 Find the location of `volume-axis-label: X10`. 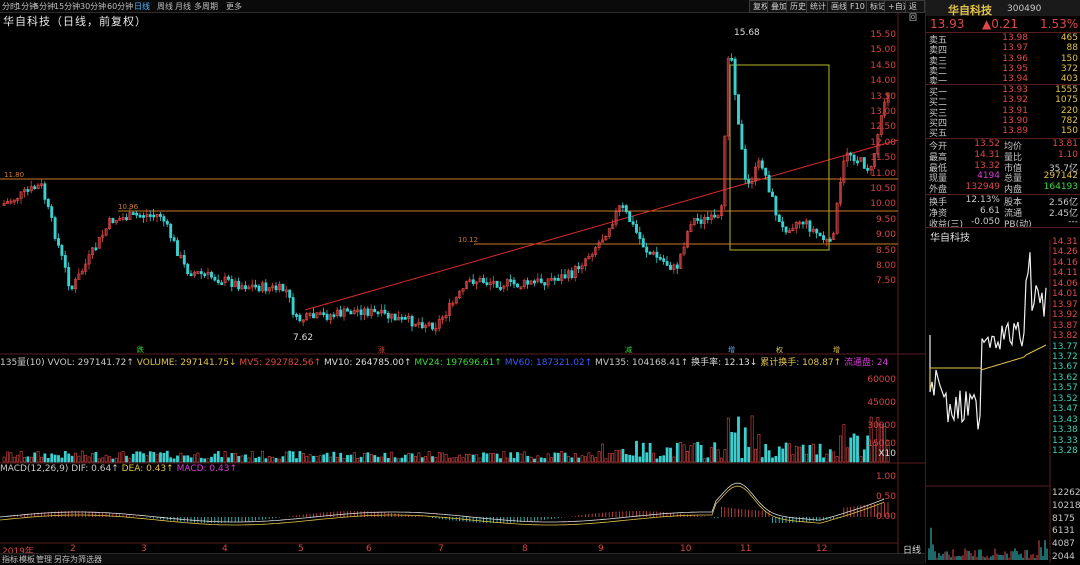

volume-axis-label: X10 is located at coordinates (887, 454).